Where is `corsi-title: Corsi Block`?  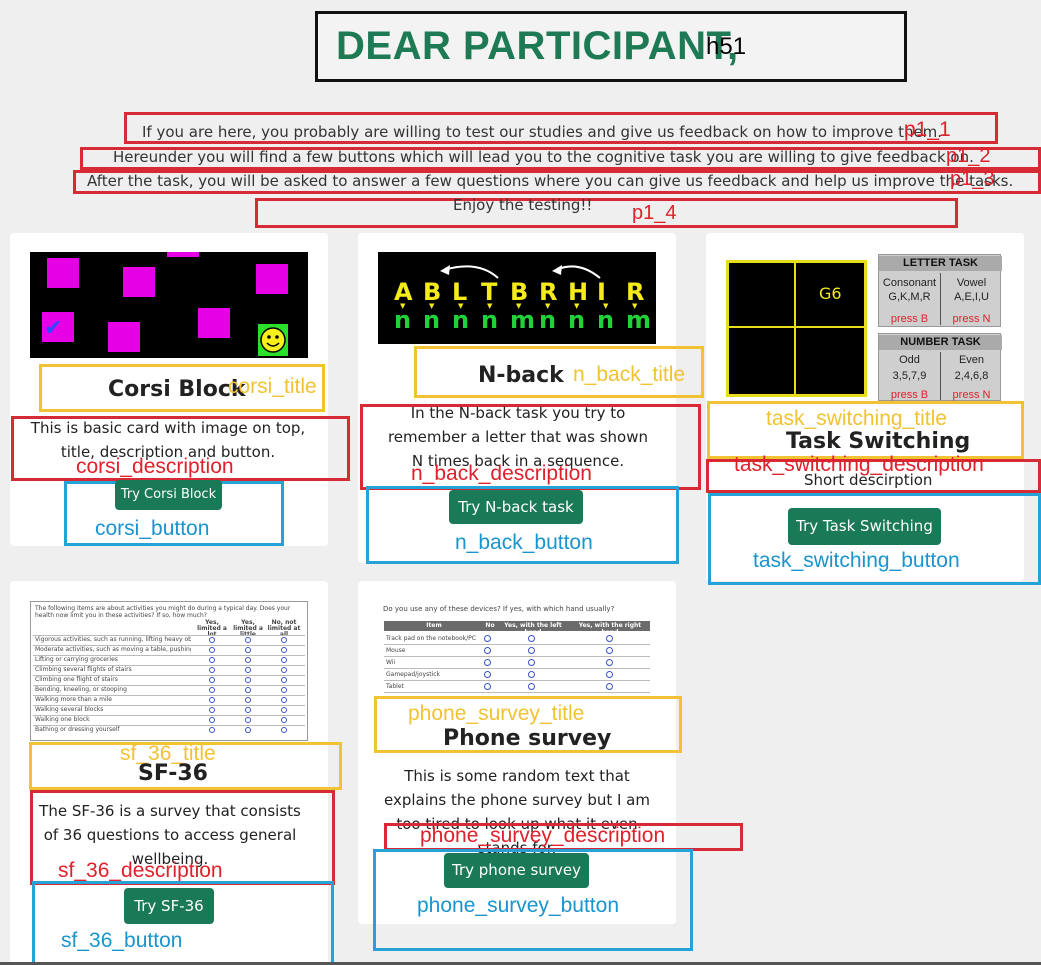
corsi-title: Corsi Block is located at coordinates (177, 389).